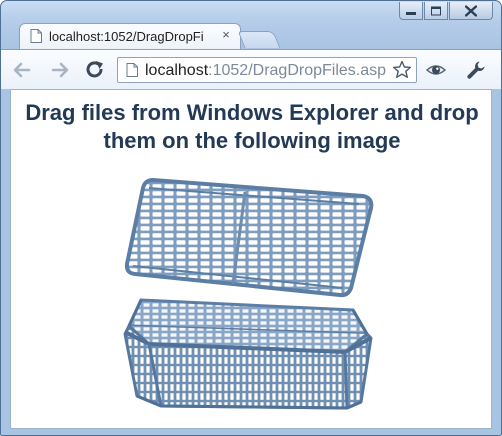 This screenshot has height=436, width=502. Describe the element at coordinates (471, 11) in the screenshot. I see `close-window-icon` at that location.